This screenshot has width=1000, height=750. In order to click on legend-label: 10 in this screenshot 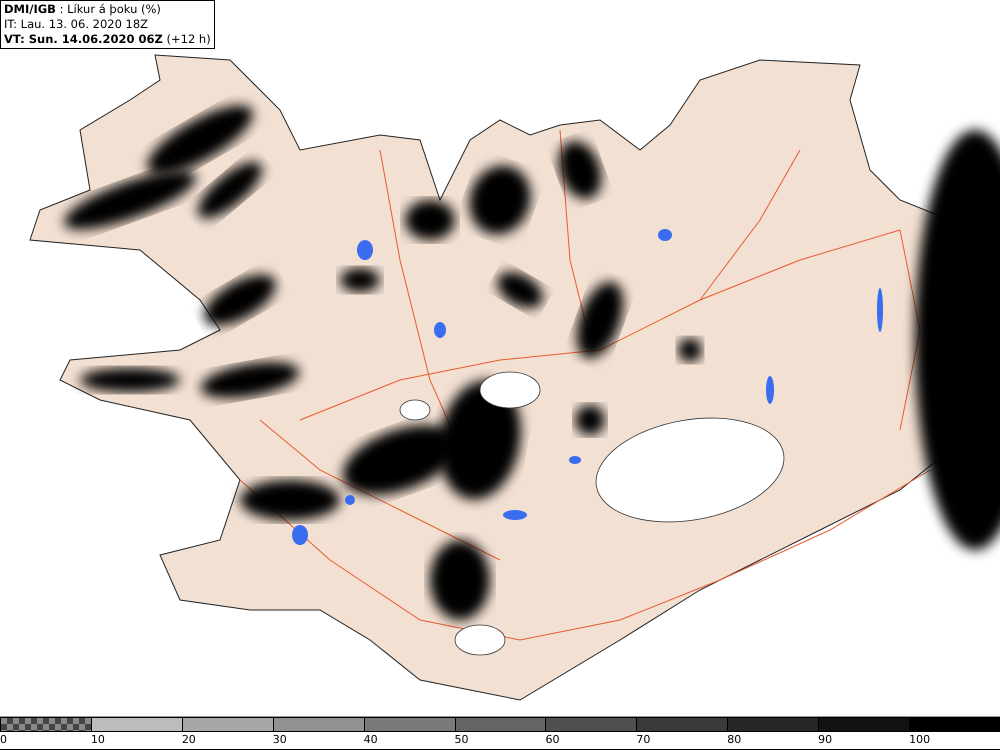, I will do `click(97, 740)`.